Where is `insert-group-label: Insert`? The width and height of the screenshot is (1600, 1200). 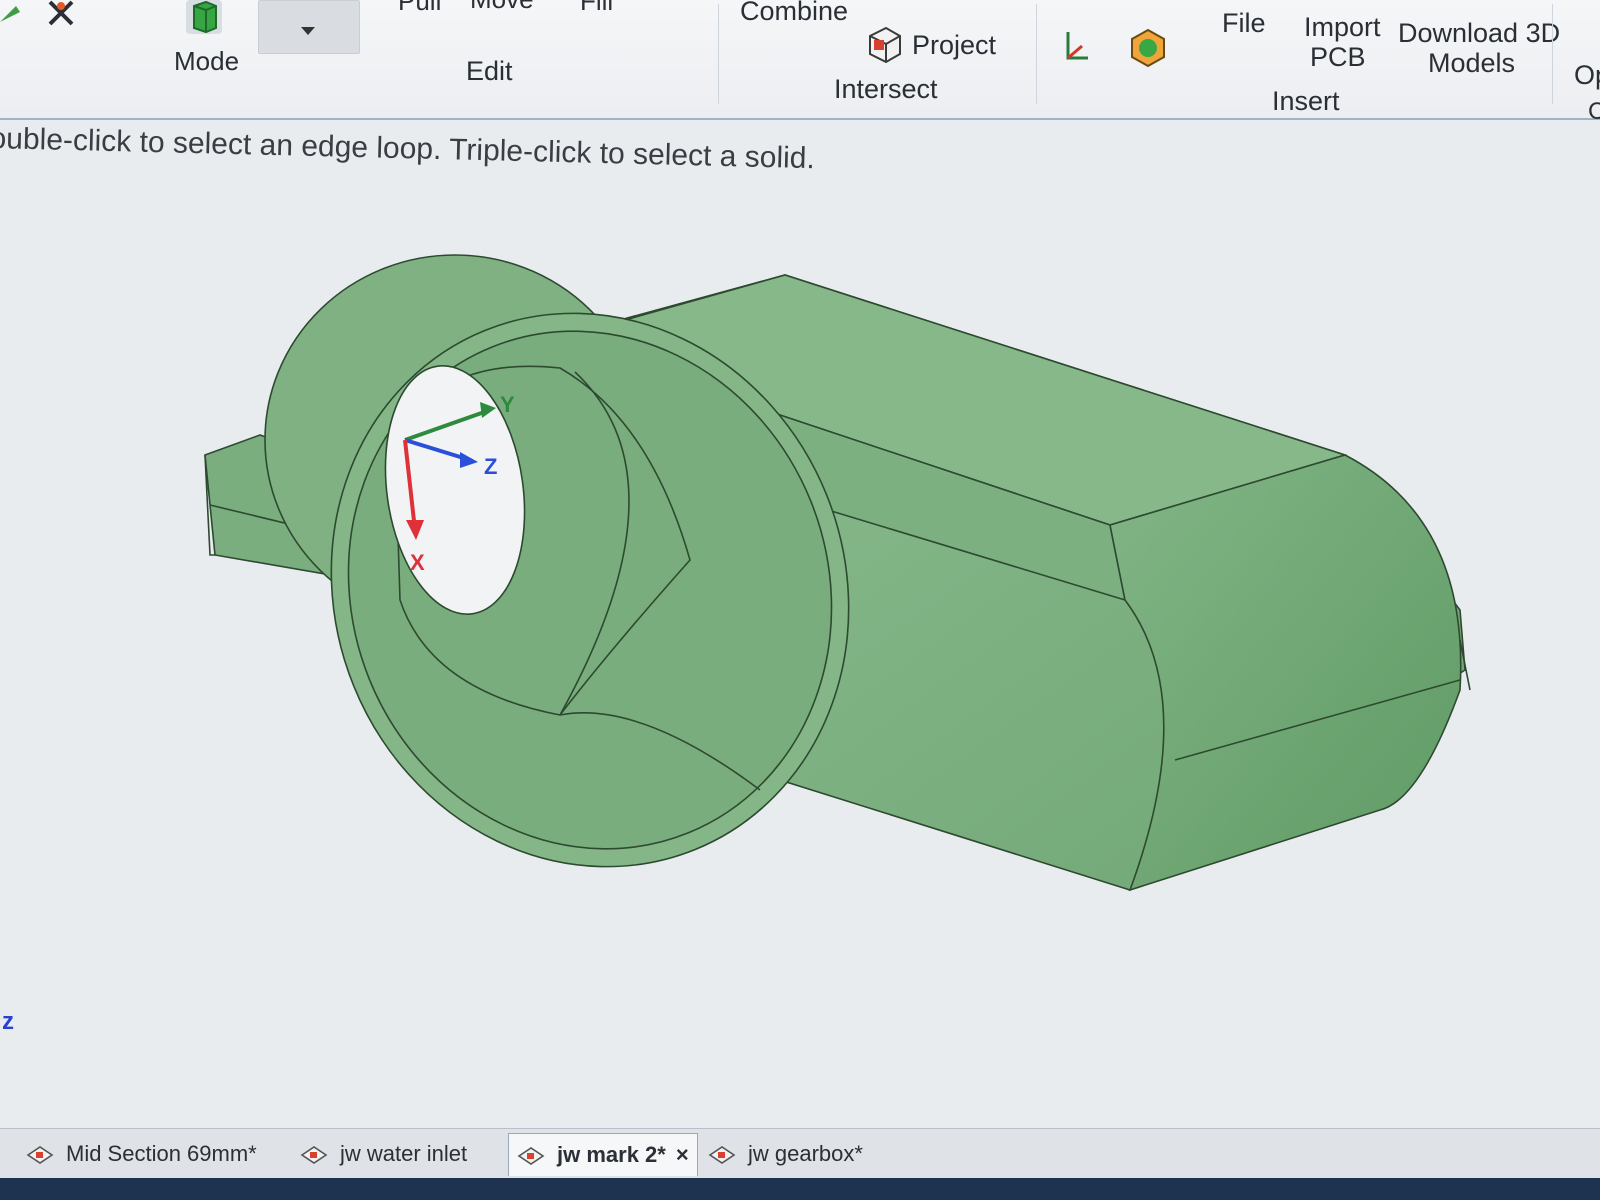 insert-group-label: Insert is located at coordinates (1306, 101).